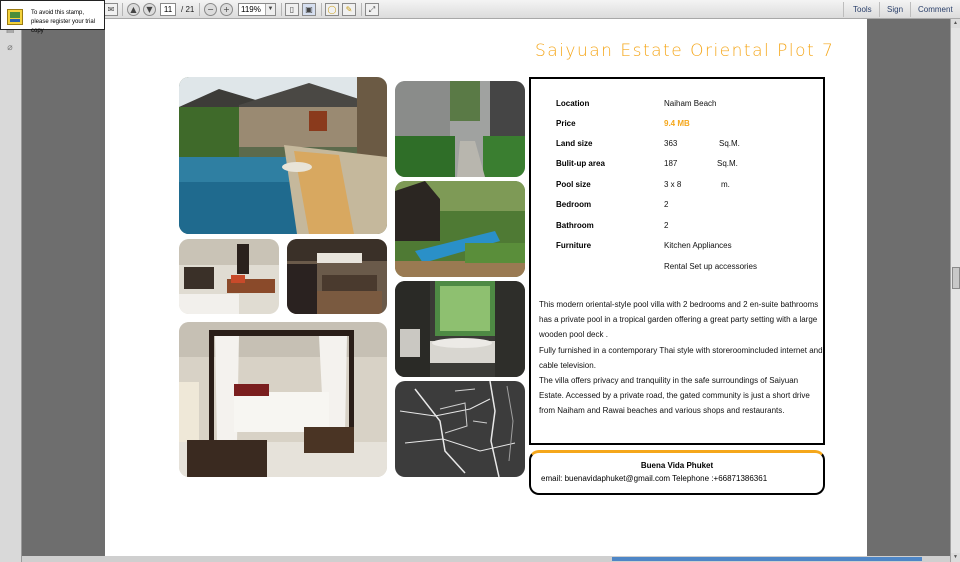  I want to click on navigation-pane: ▤ ⌀, so click(11, 290).